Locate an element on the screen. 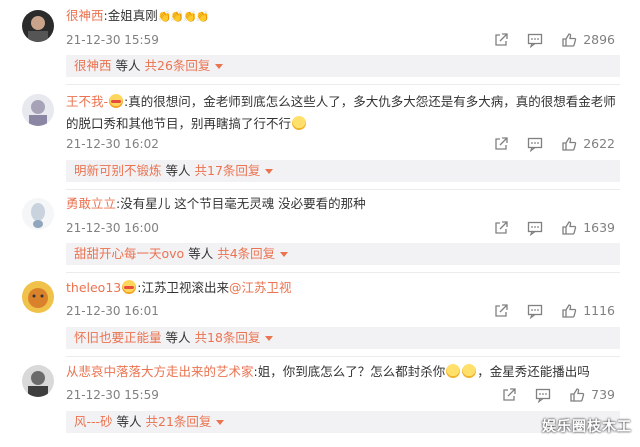  comment-meta: 21-12-30 16:02 2622 is located at coordinates (343, 144).